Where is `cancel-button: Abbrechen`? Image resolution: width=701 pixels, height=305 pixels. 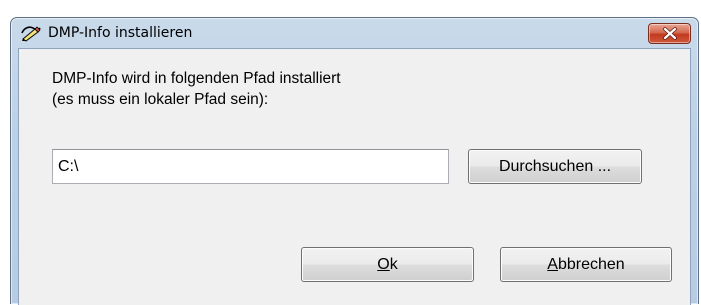
cancel-button: Abbrechen is located at coordinates (586, 264).